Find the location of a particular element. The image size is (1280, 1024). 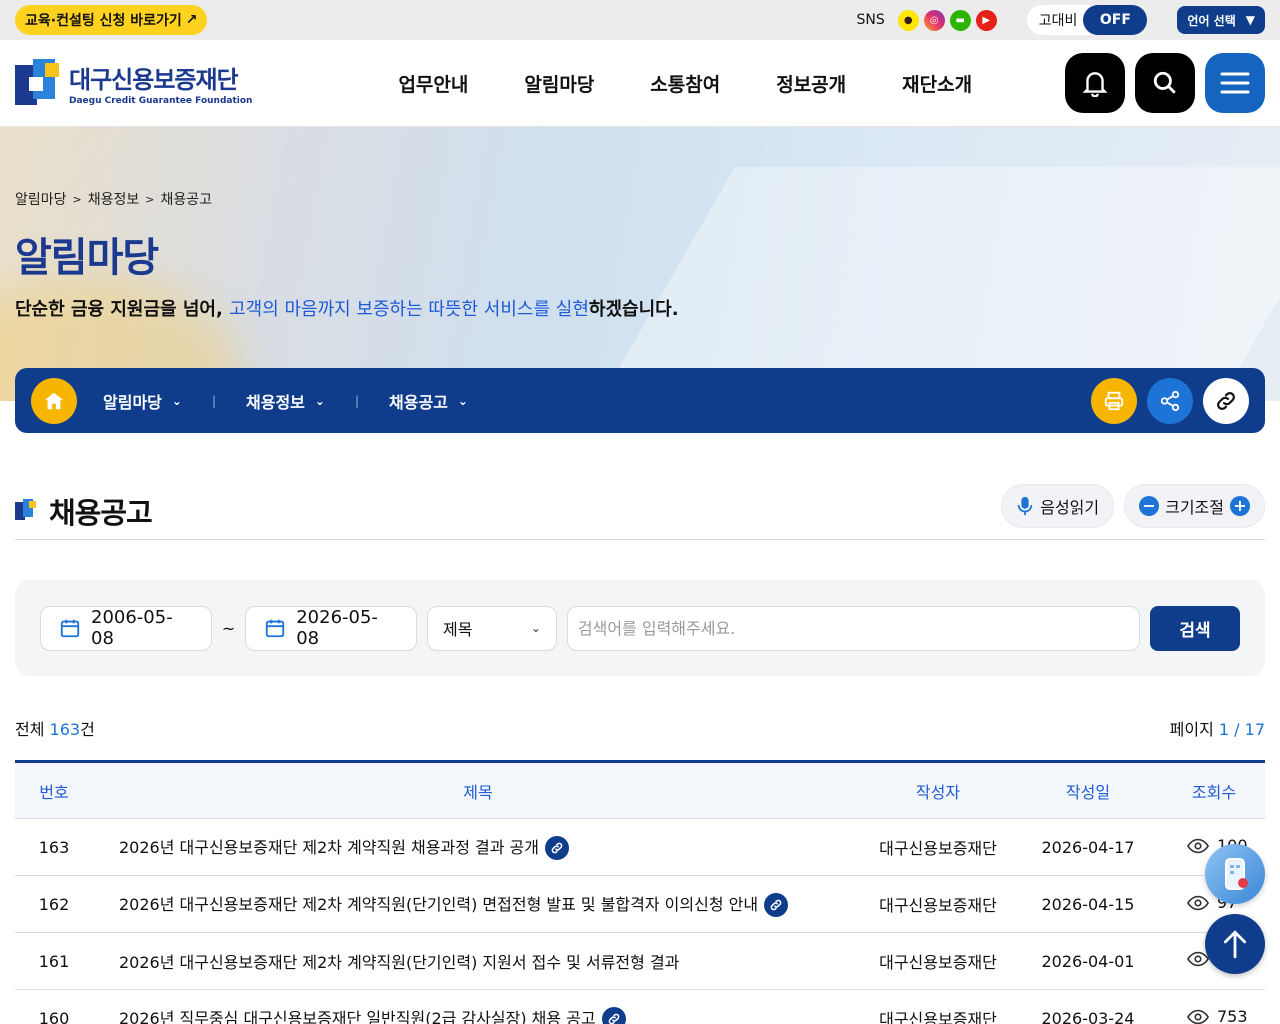

row-title-cell: 2026년 대구신용보증재단 제2차 계약직원 채용과정 결과 공개 is located at coordinates (478, 847).